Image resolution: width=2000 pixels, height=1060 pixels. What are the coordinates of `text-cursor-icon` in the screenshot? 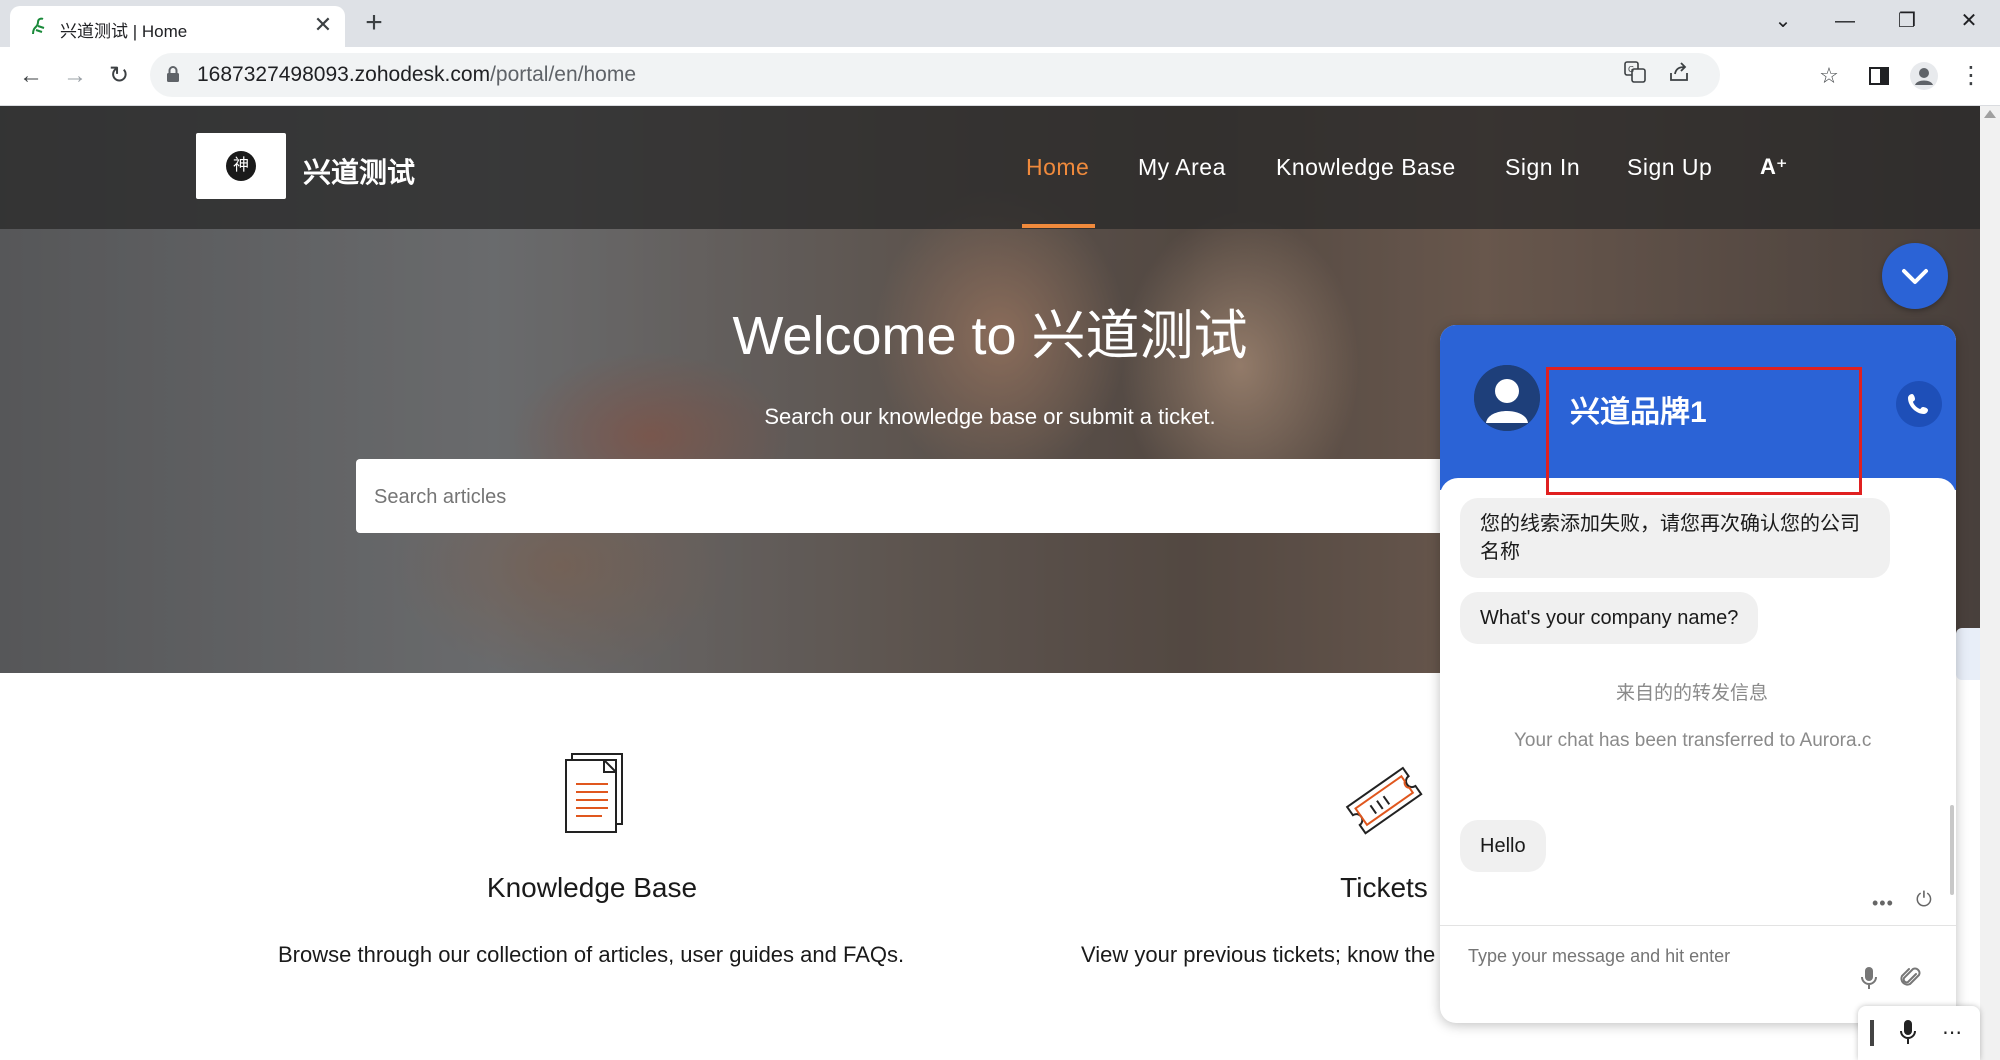 It's located at (1872, 1033).